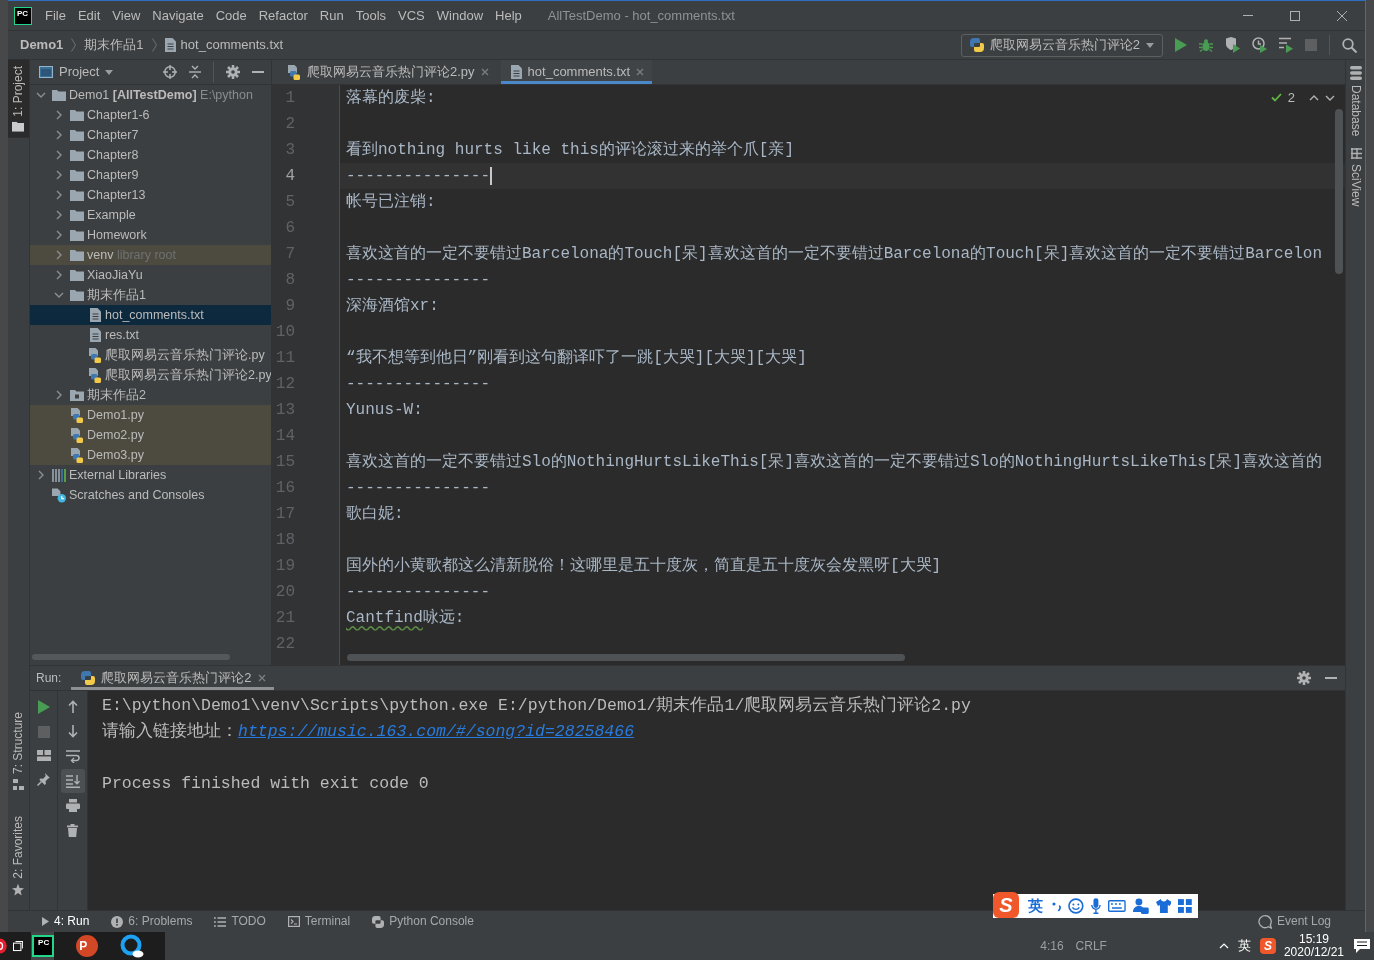 The image size is (1374, 960). Describe the element at coordinates (1232, 45) in the screenshot. I see `shield-play-icon` at that location.